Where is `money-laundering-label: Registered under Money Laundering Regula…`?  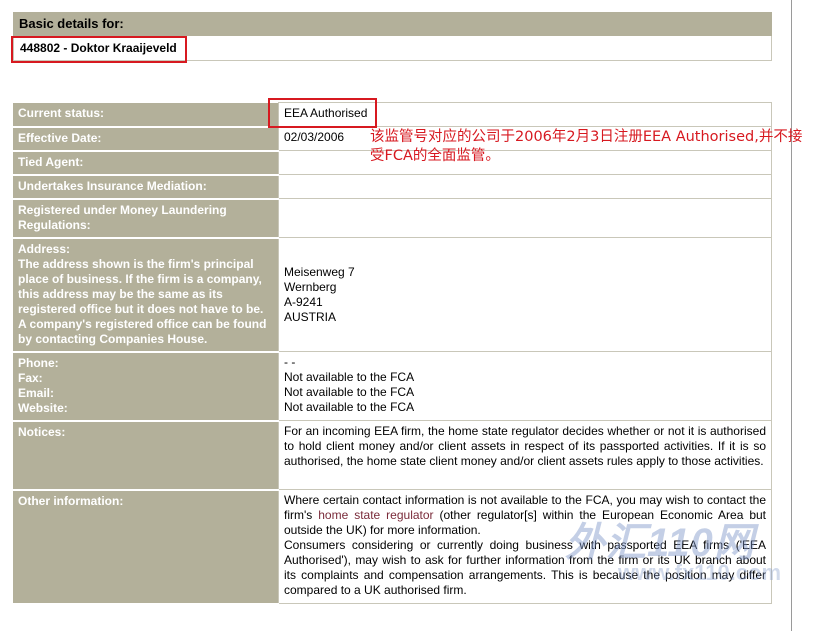 money-laundering-label: Registered under Money Laundering Regula… is located at coordinates (146, 218).